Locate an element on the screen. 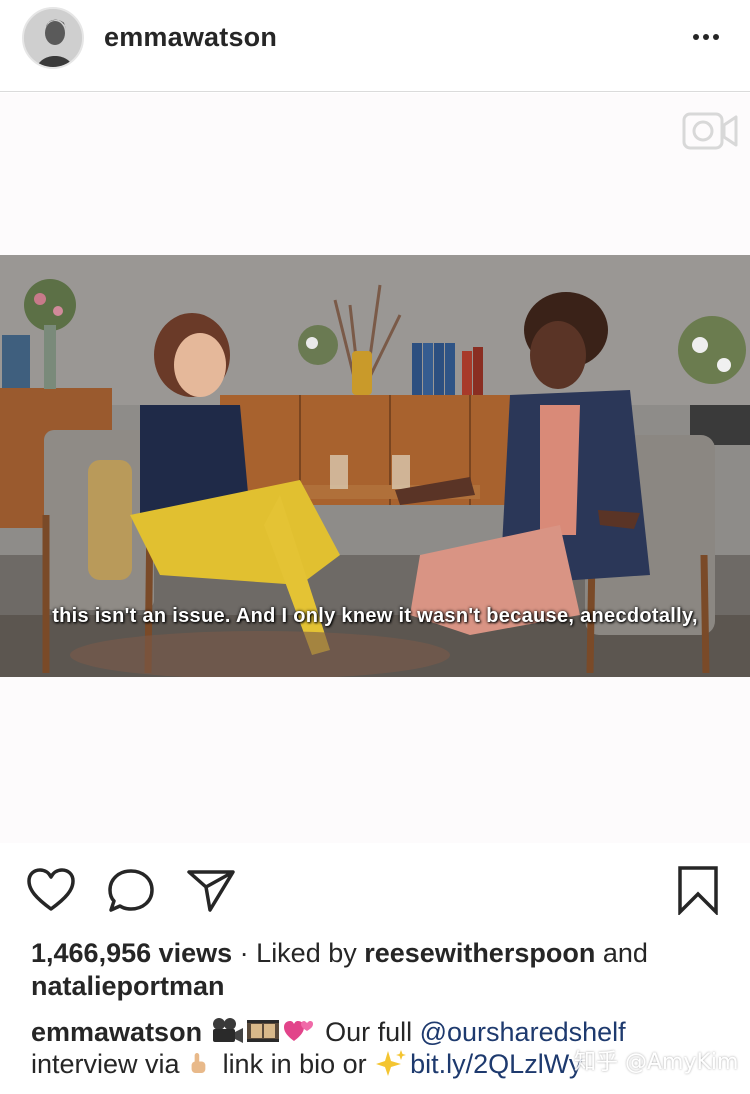 The height and width of the screenshot is (1094, 750). heart-icon is located at coordinates (51, 890).